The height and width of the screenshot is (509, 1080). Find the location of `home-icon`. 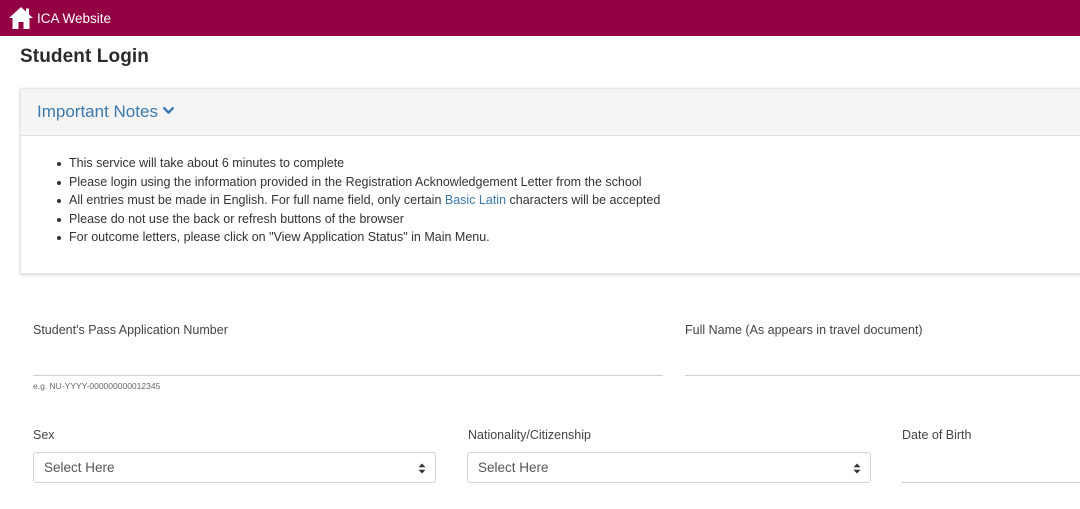

home-icon is located at coordinates (21, 18).